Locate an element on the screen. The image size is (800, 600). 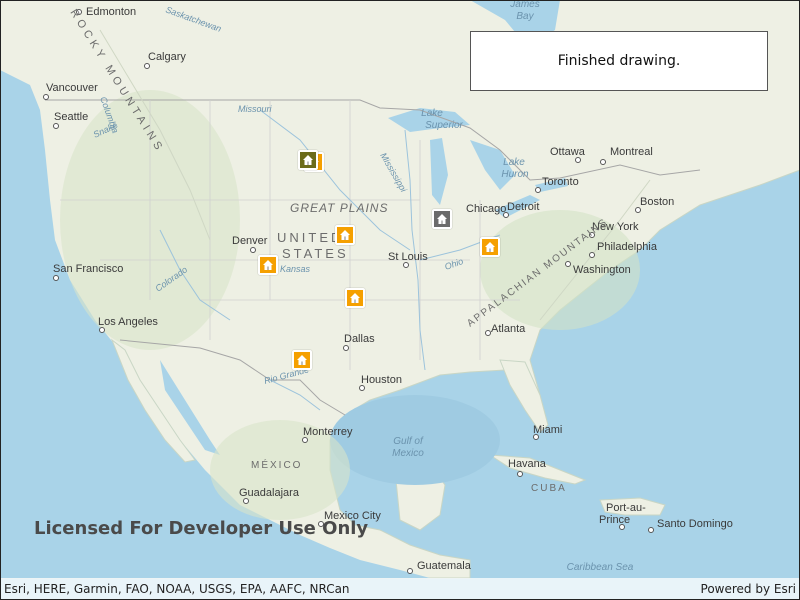
label-james-bay-2: Bay is located at coordinates (525, 16).